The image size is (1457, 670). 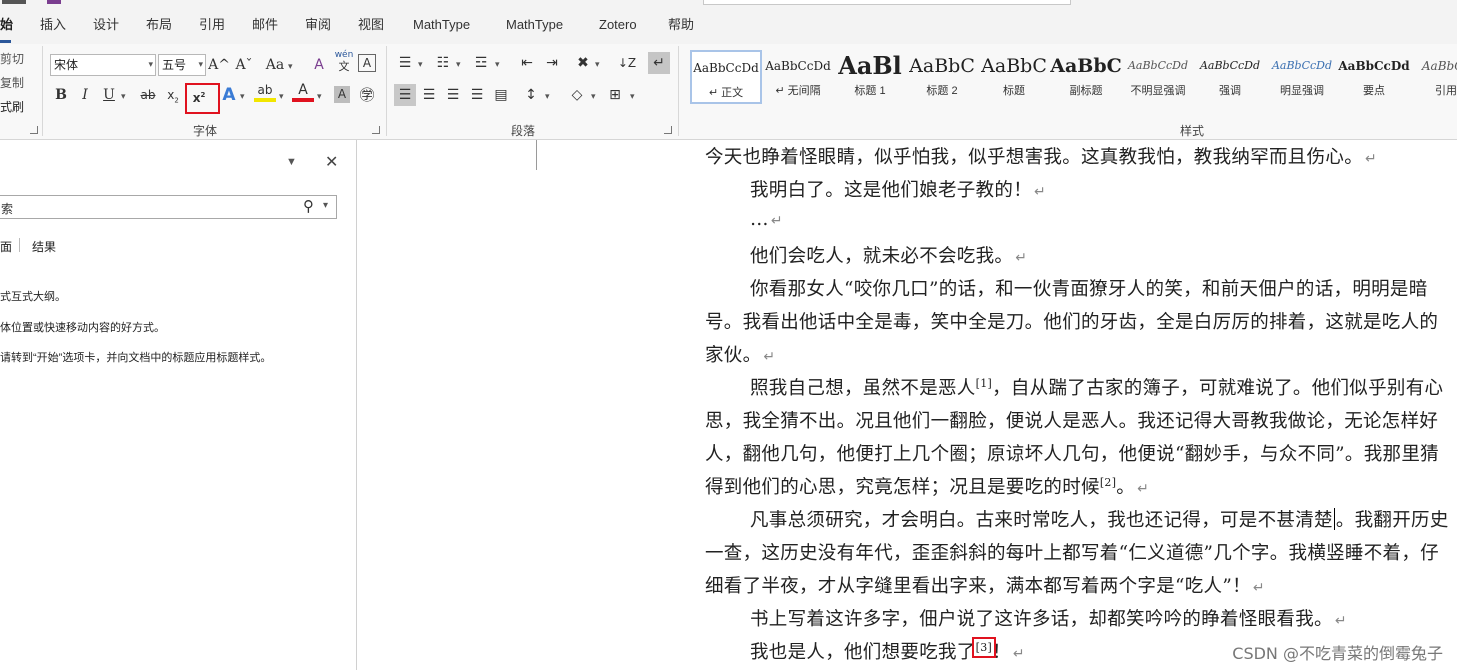 I want to click on enclose-char-icon: ㊫, so click(x=367, y=95).